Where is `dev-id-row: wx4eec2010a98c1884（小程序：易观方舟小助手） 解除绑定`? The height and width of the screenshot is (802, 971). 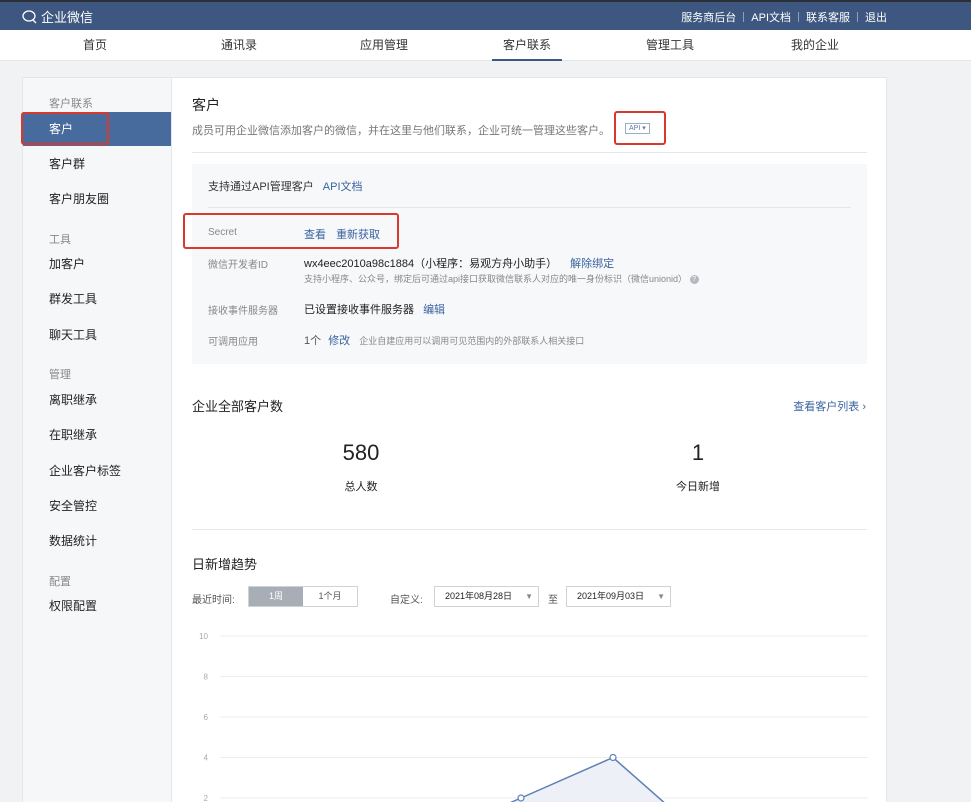 dev-id-row: wx4eec2010a98c1884（小程序：易观方舟小助手） 解除绑定 is located at coordinates (459, 263).